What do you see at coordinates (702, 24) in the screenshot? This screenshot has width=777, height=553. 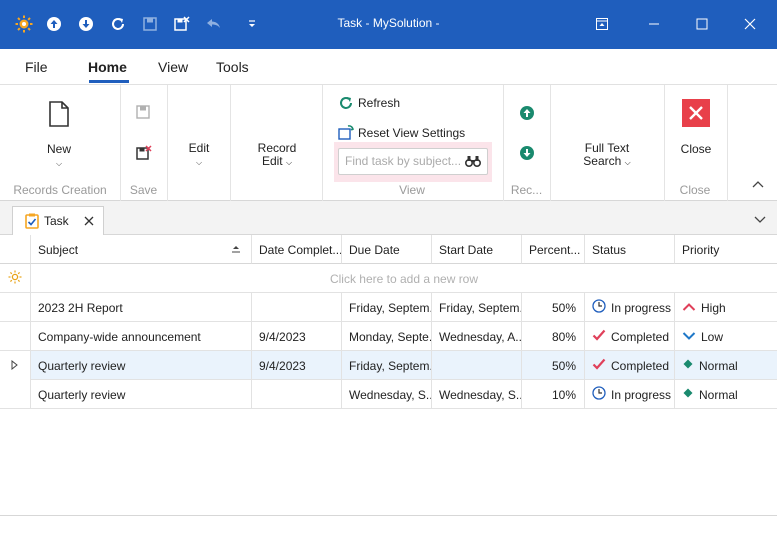 I see `maximize-icon` at bounding box center [702, 24].